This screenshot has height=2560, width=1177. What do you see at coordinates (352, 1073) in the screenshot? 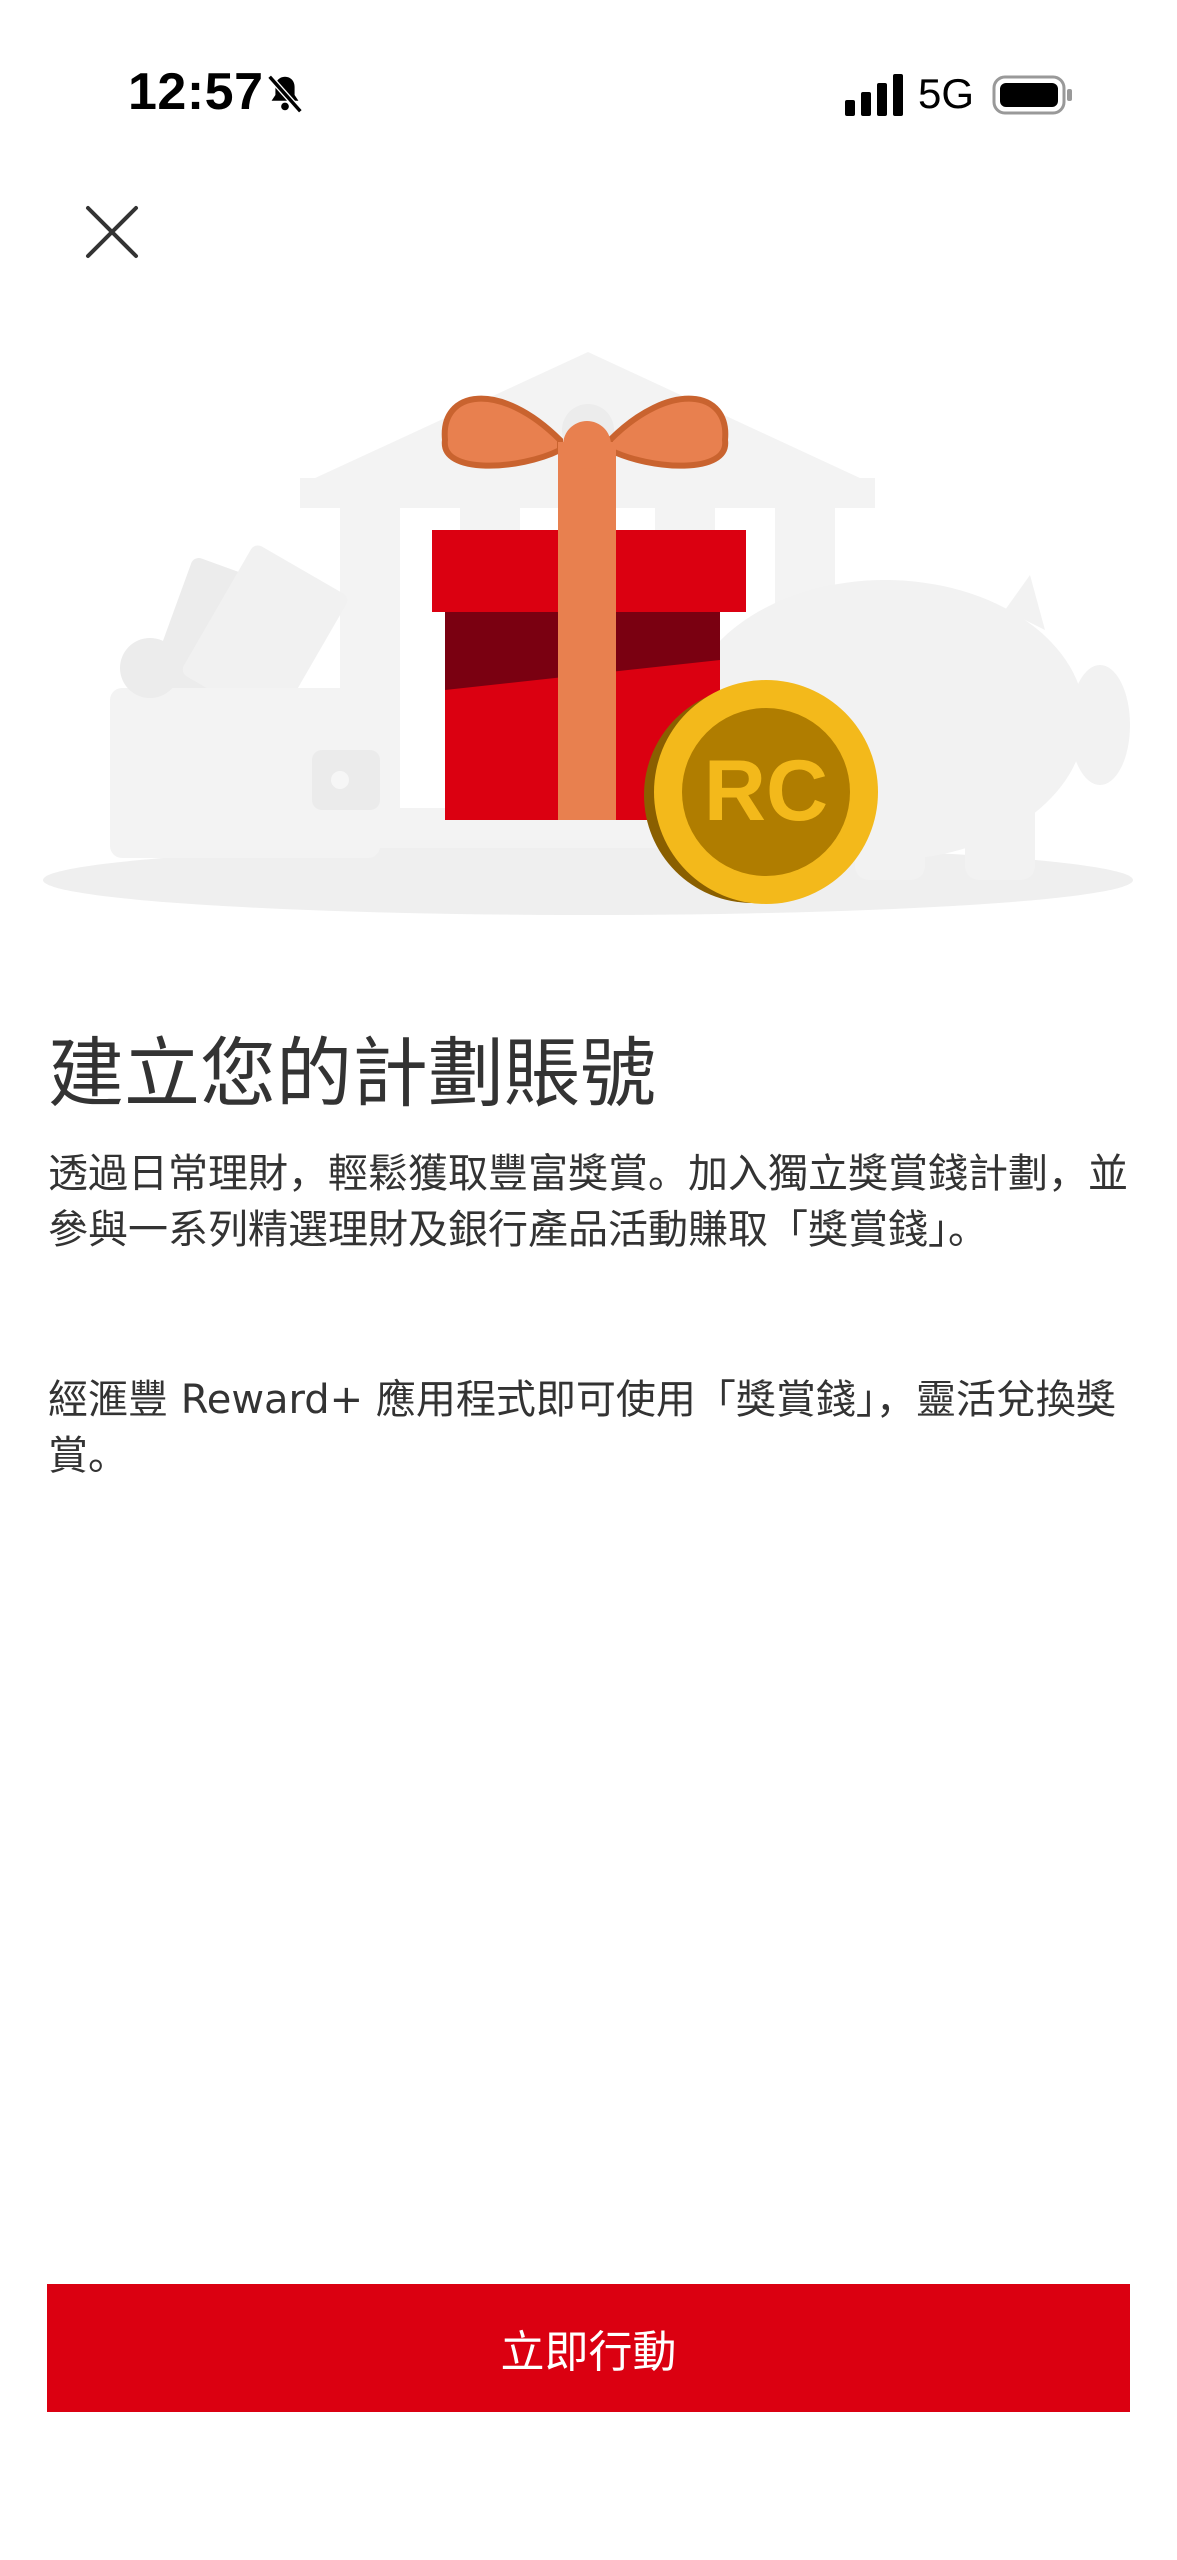
I see `page-title: 建立您的計劃賬號` at bounding box center [352, 1073].